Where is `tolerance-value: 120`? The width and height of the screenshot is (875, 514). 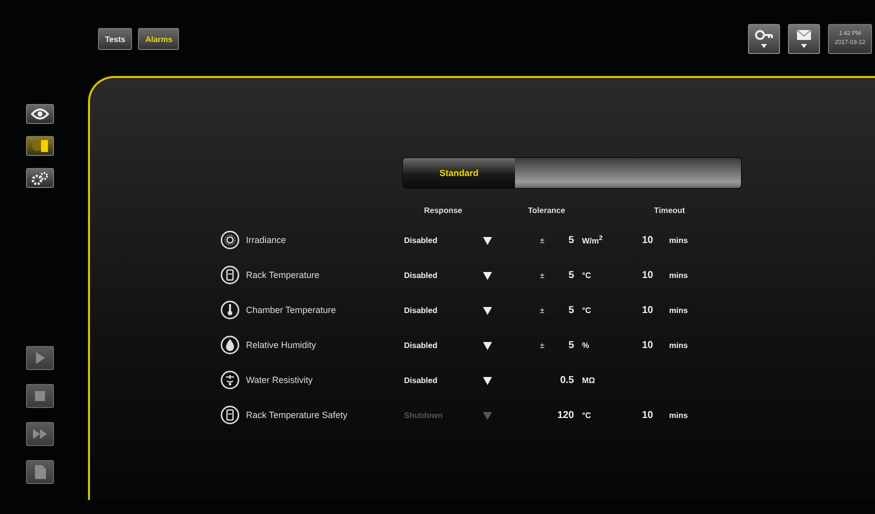
tolerance-value: 120 is located at coordinates (565, 415).